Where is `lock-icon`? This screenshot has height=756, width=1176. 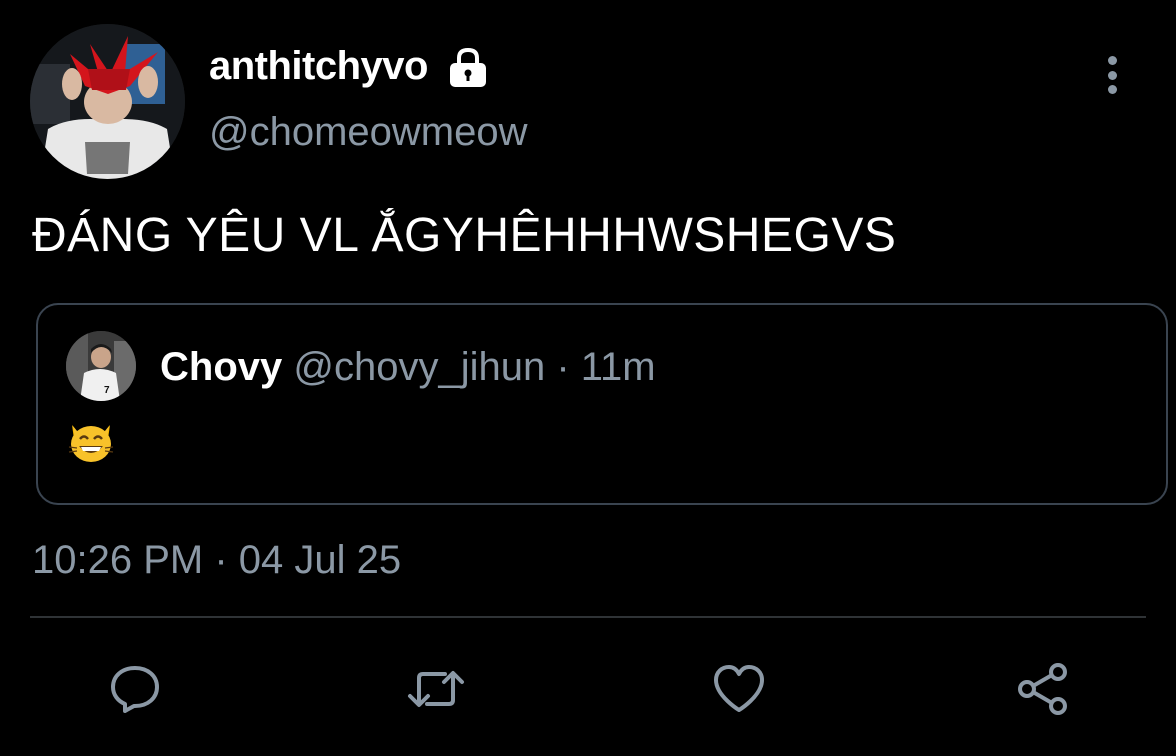
lock-icon is located at coordinates (468, 67).